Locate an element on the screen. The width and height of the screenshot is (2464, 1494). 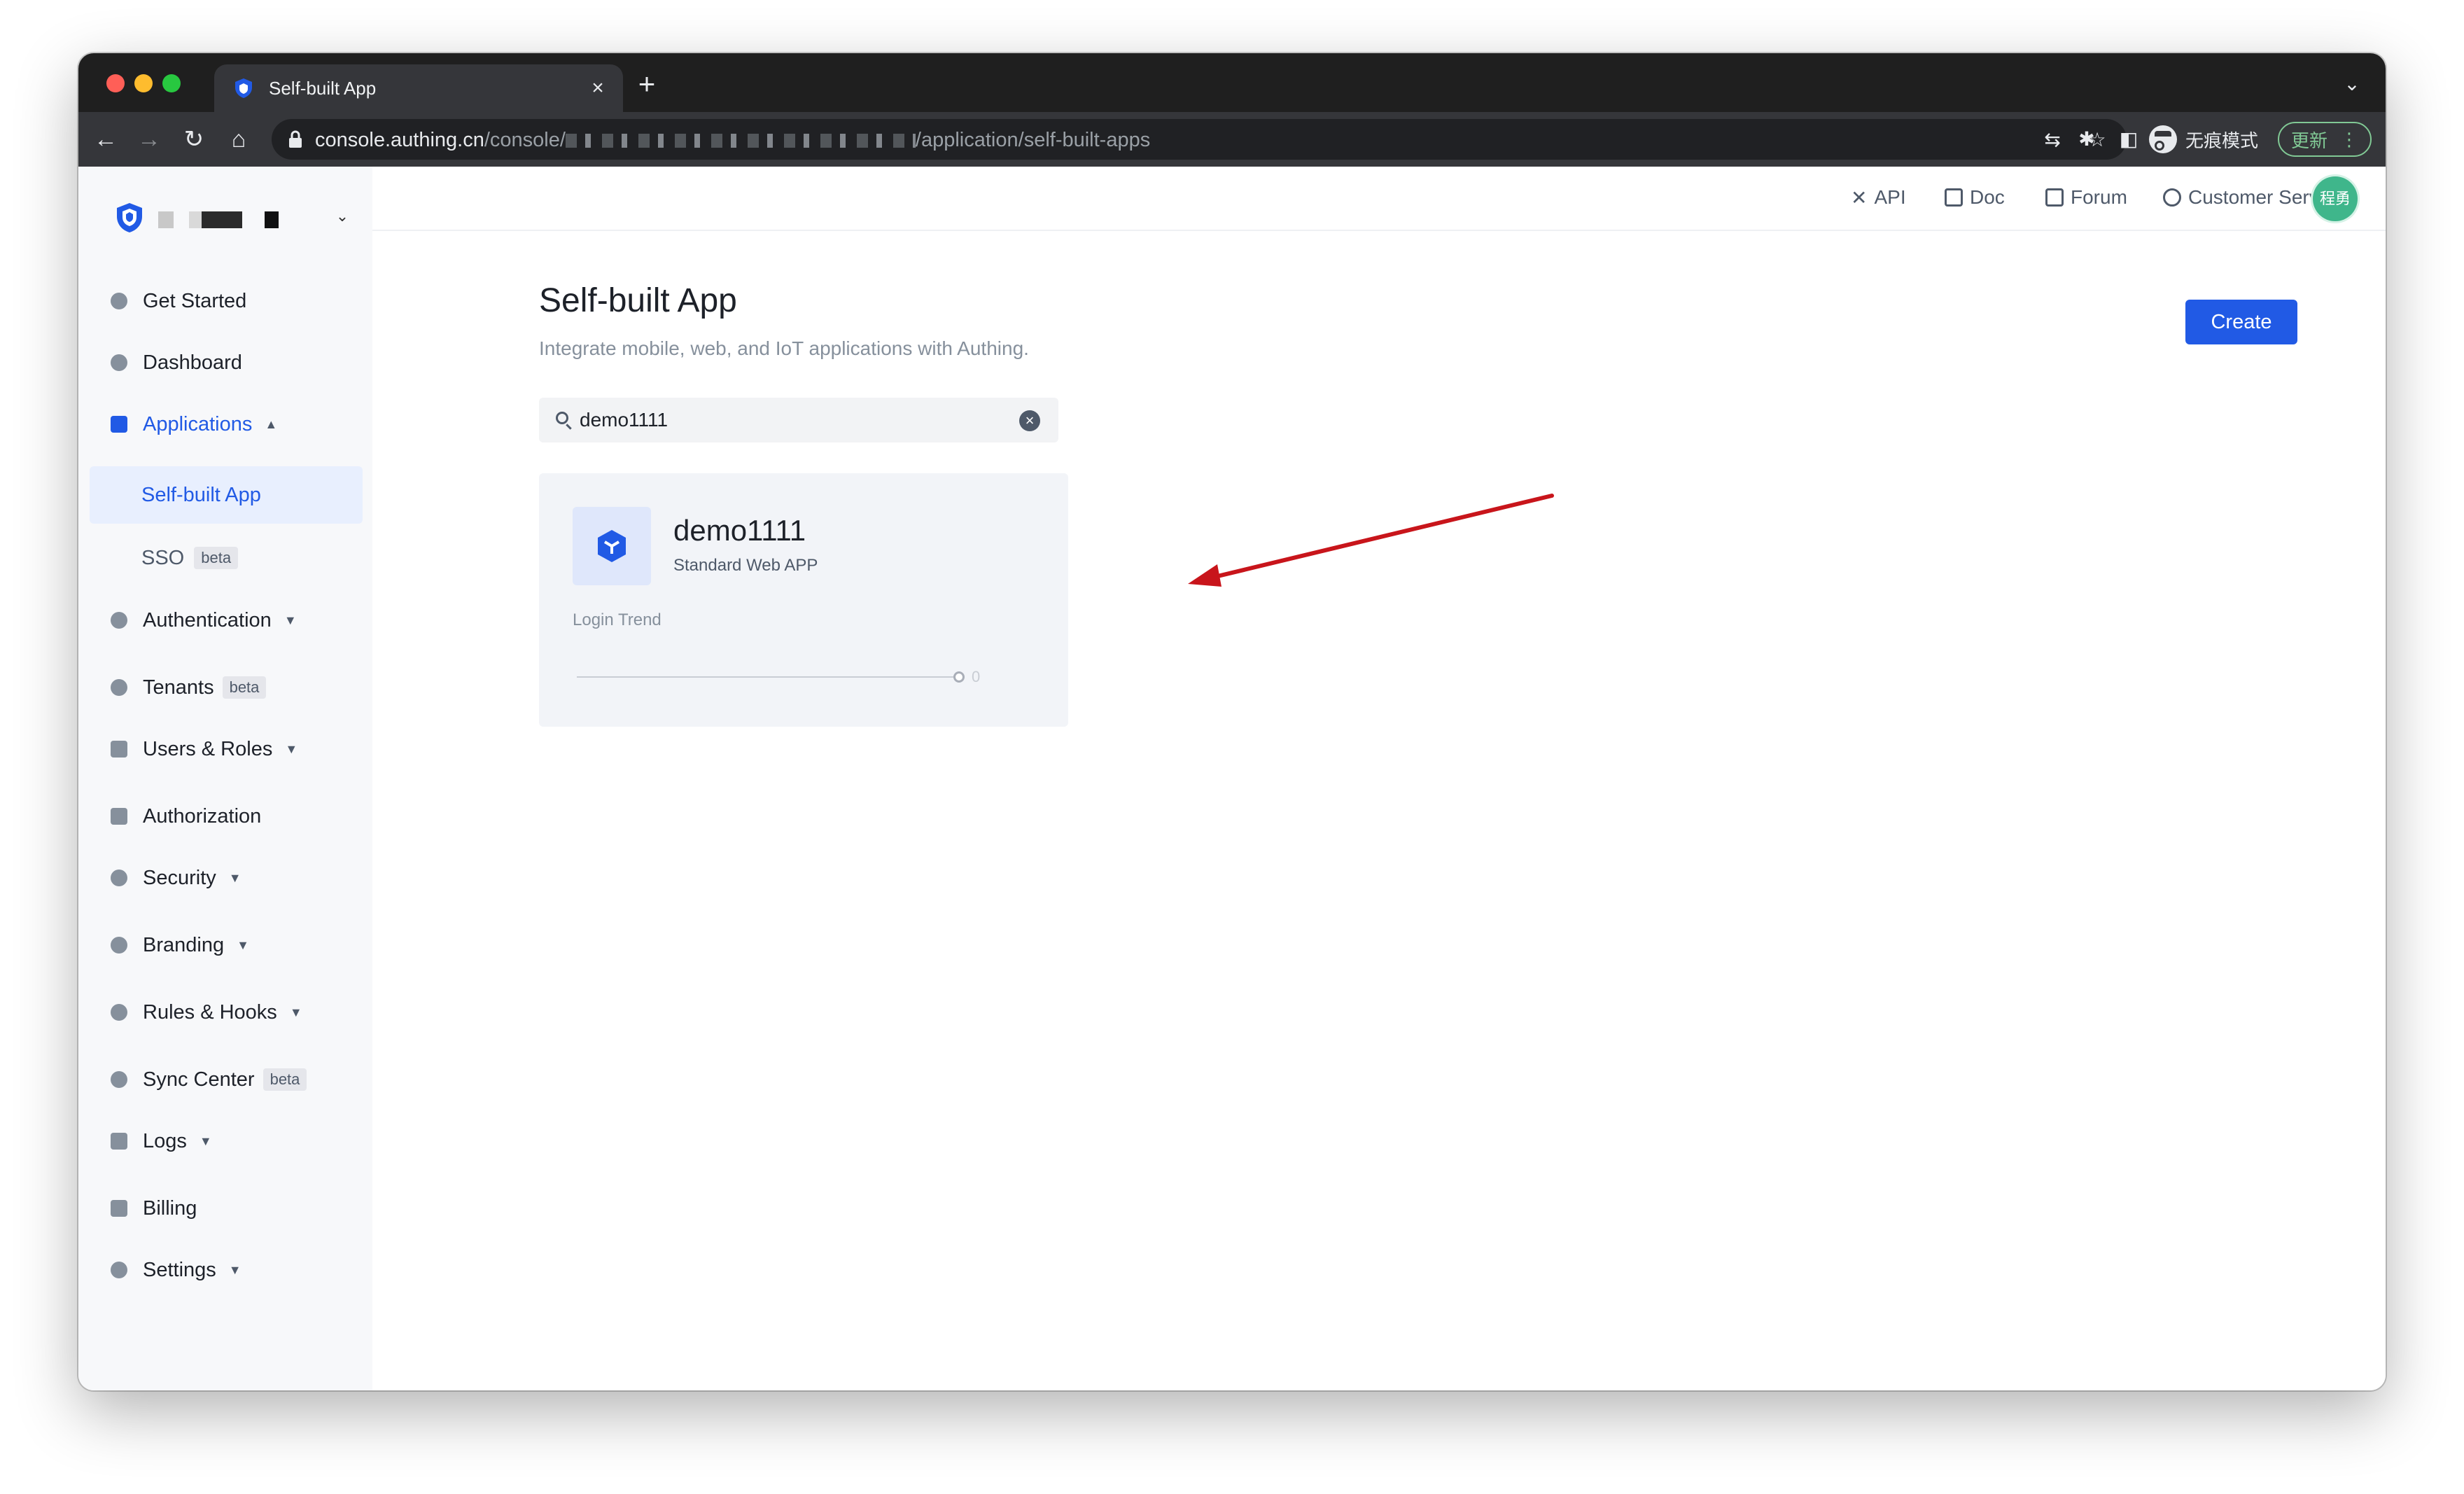
share-nodes-icon is located at coordinates (119, 620).